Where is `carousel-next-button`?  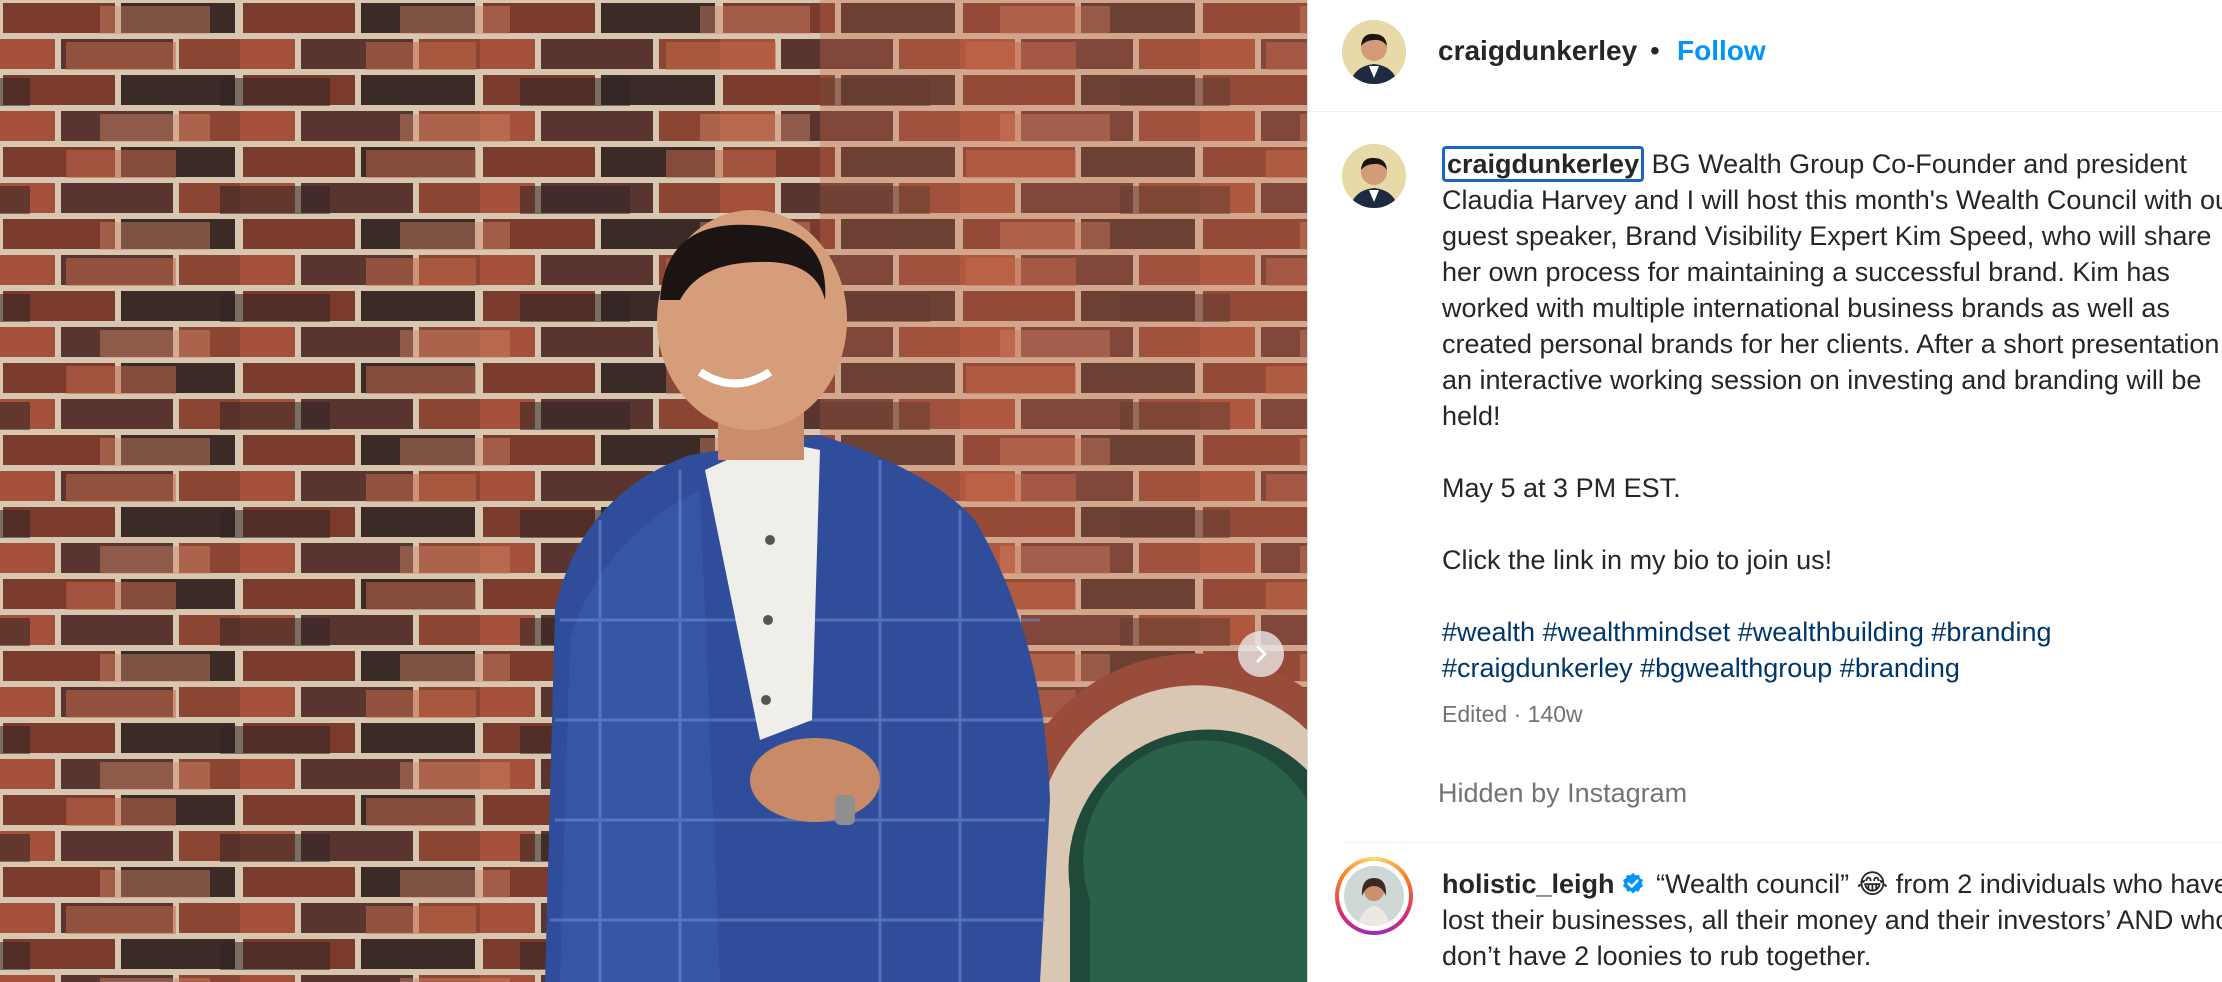
carousel-next-button is located at coordinates (1261, 654).